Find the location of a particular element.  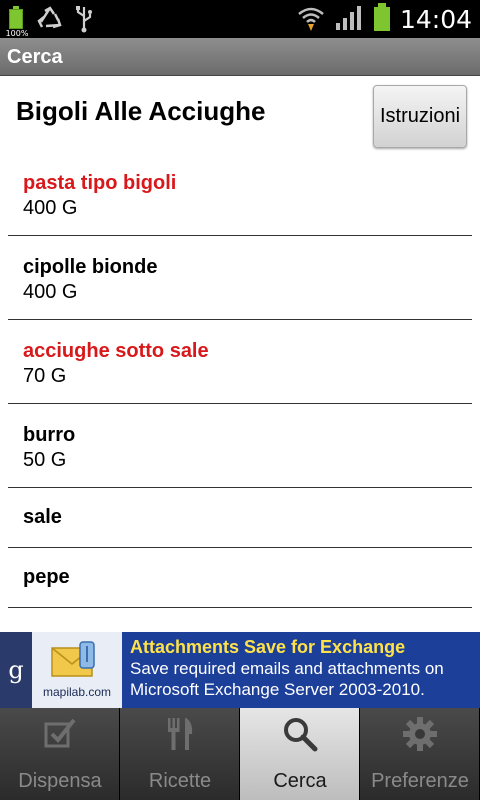

ingredient-name: pasta tipo bigoli is located at coordinates (100, 183).